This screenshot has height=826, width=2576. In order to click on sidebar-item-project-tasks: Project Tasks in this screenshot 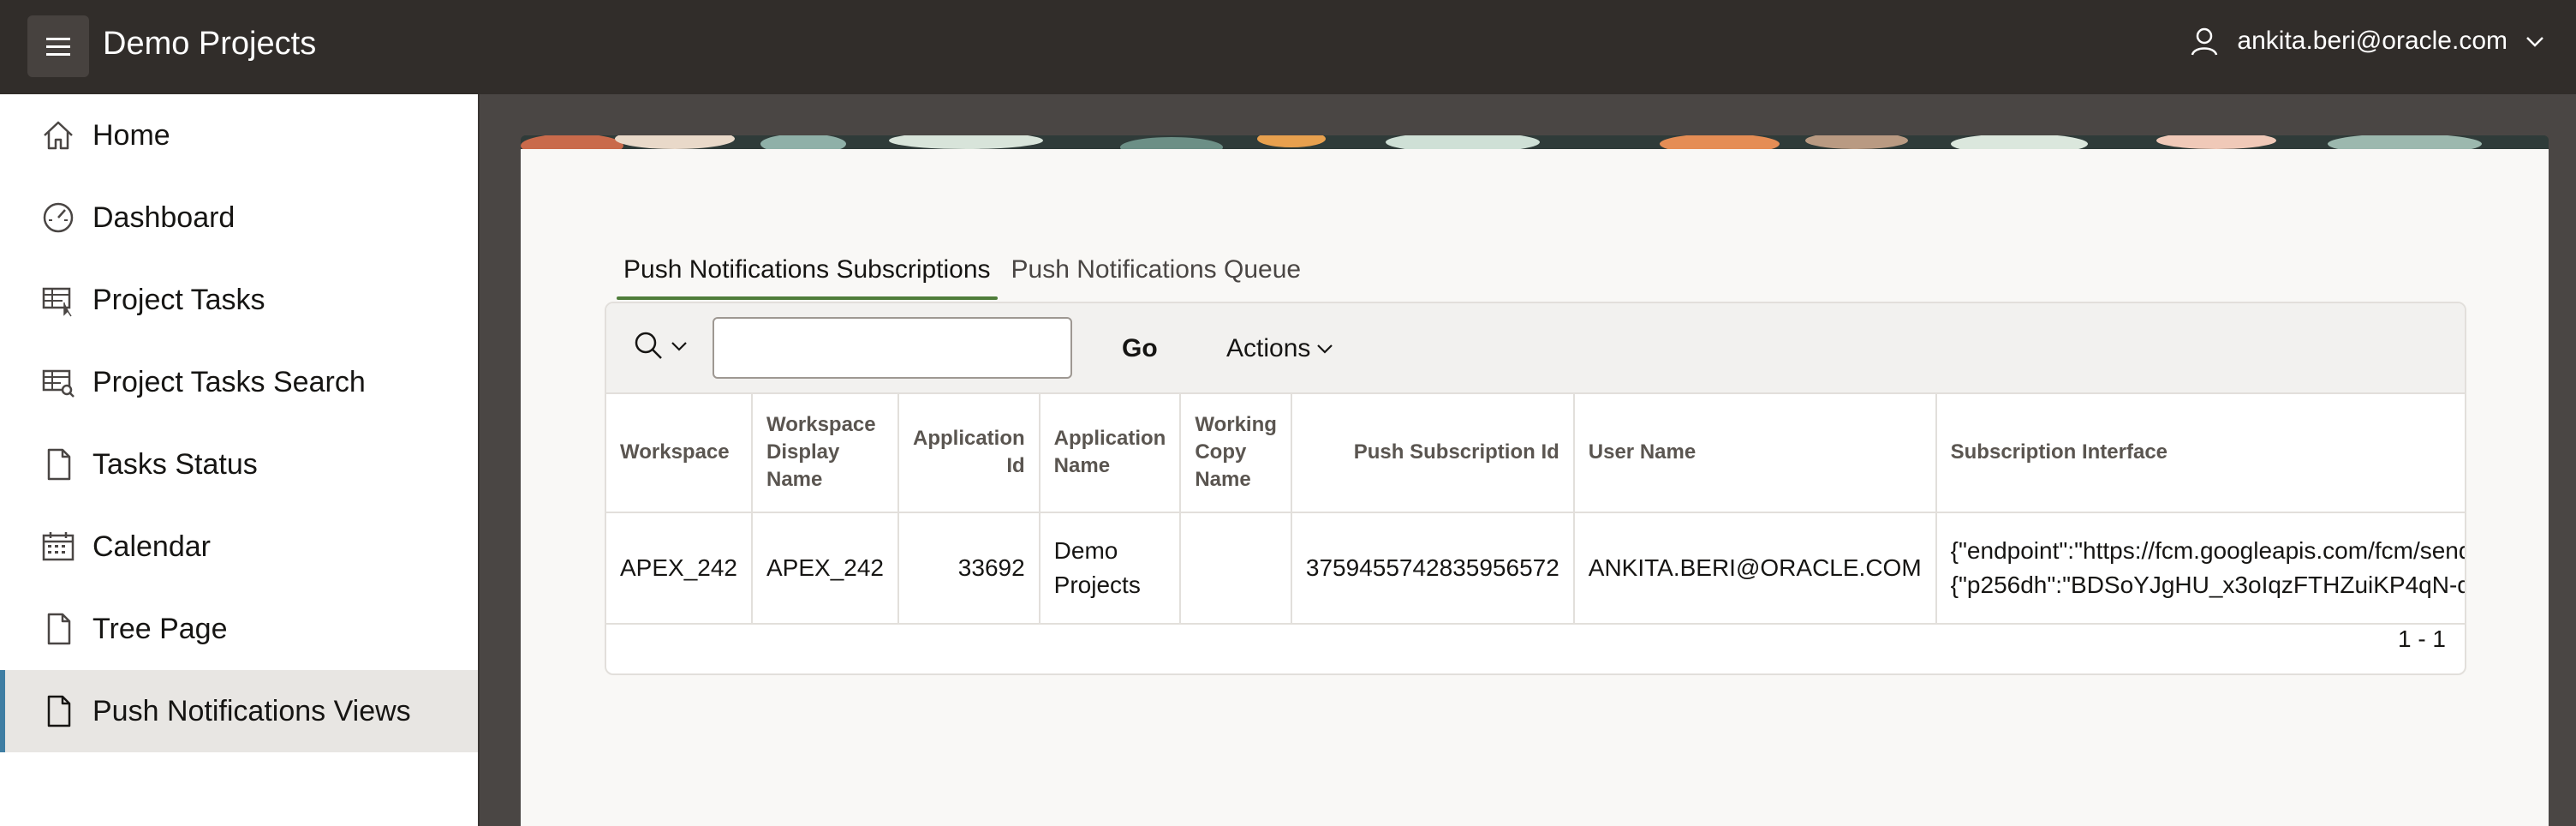, I will do `click(240, 300)`.